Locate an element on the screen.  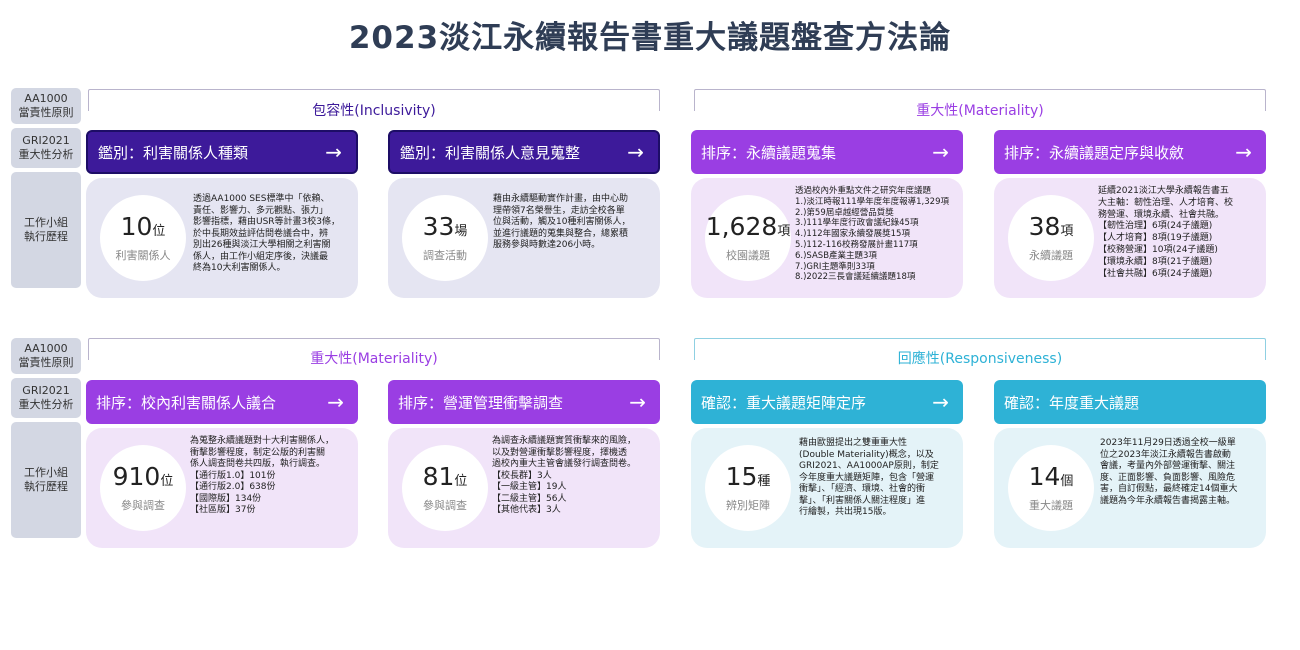
step-header-annual-material-issues: 確認：年度重大議題 is located at coordinates (1130, 402).